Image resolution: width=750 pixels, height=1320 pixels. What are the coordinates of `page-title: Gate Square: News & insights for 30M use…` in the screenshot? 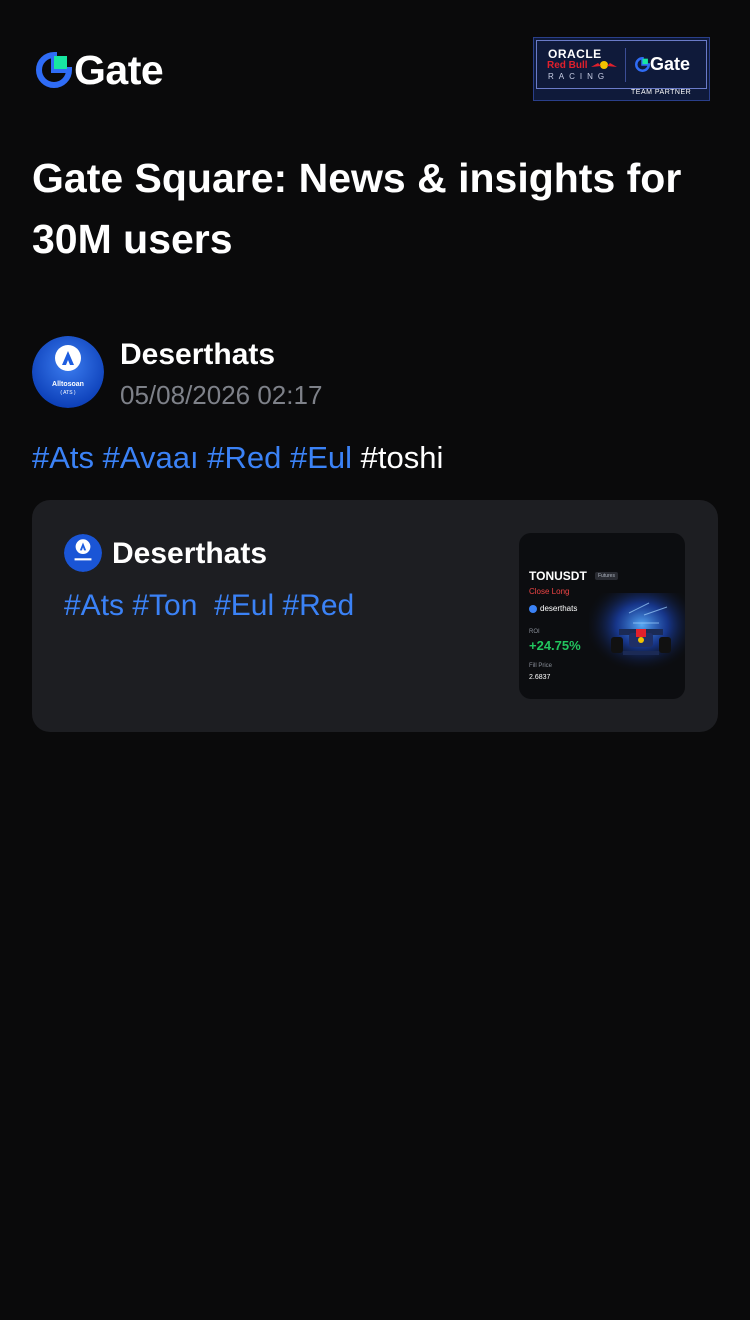 It's located at (357, 208).